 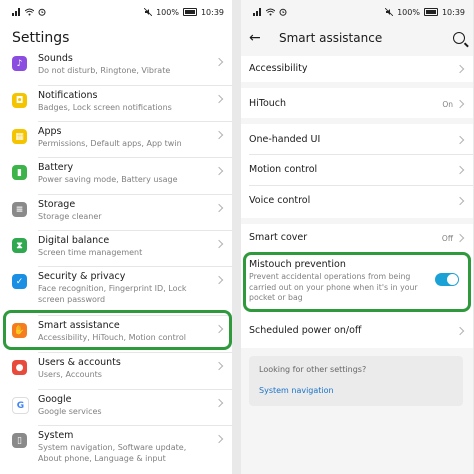 What do you see at coordinates (112, 337) in the screenshot?
I see `settings-item-subtitle: Accessibility, HiTouch, Motion control` at bounding box center [112, 337].